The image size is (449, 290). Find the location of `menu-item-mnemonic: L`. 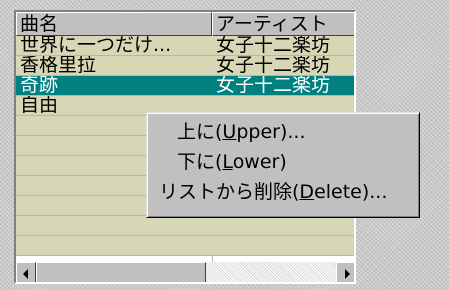

menu-item-mnemonic: L is located at coordinates (227, 162).